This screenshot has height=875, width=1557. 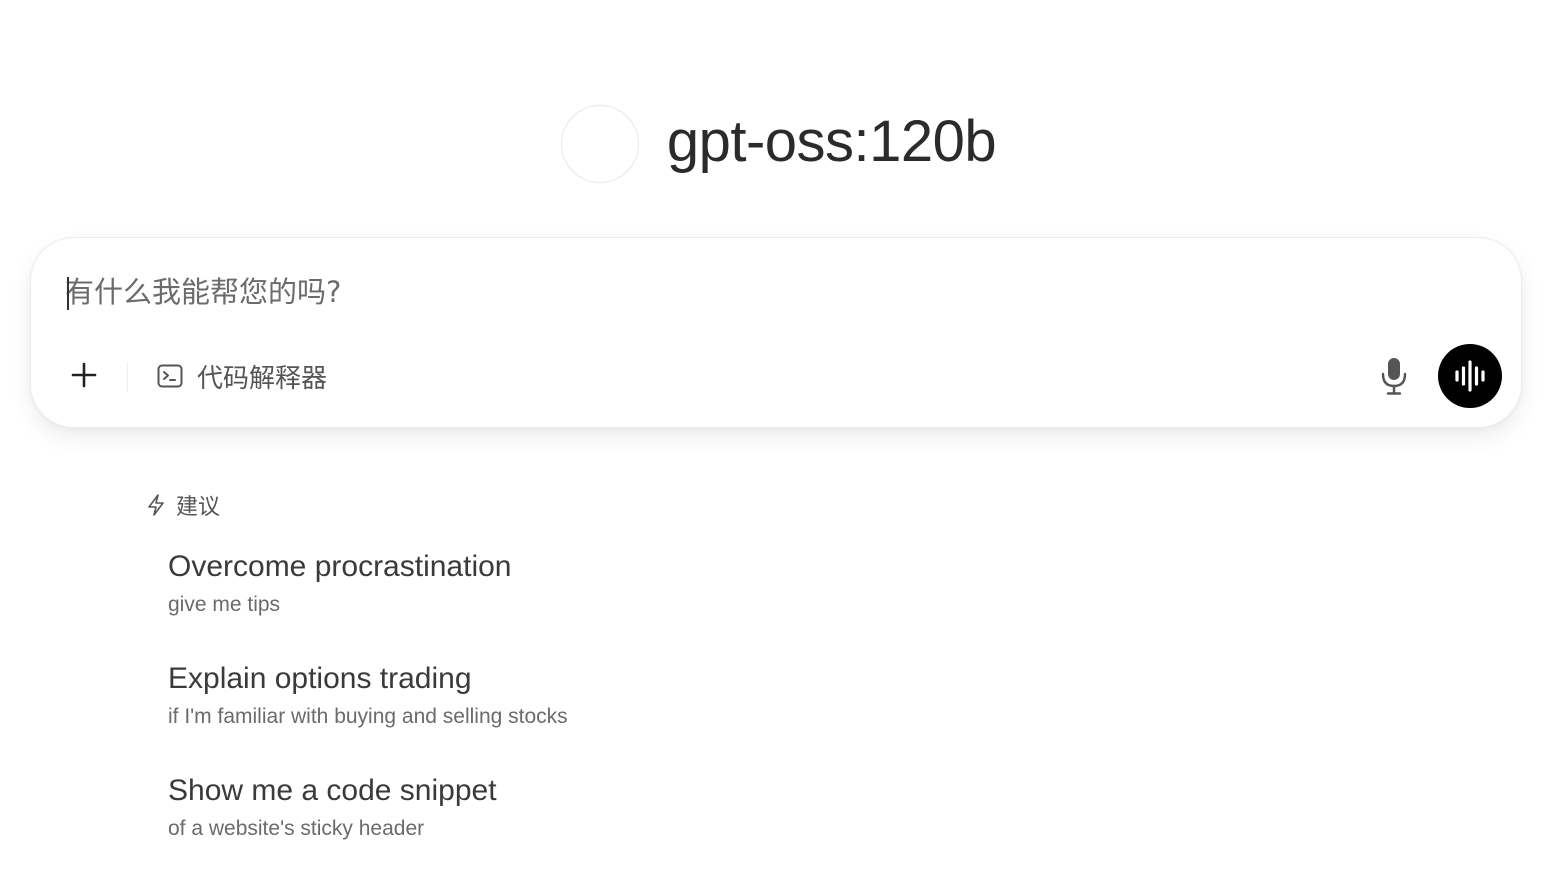 I want to click on model-name: gpt-oss:120b, so click(x=831, y=141).